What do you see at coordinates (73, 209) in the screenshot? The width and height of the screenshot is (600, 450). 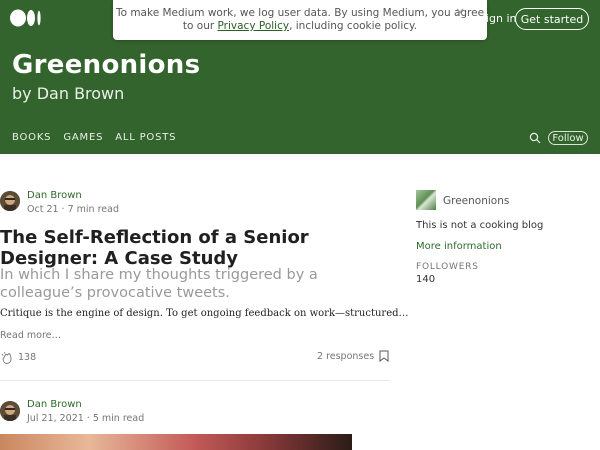 I see `post-meta: Oct 21 · 7 min read` at bounding box center [73, 209].